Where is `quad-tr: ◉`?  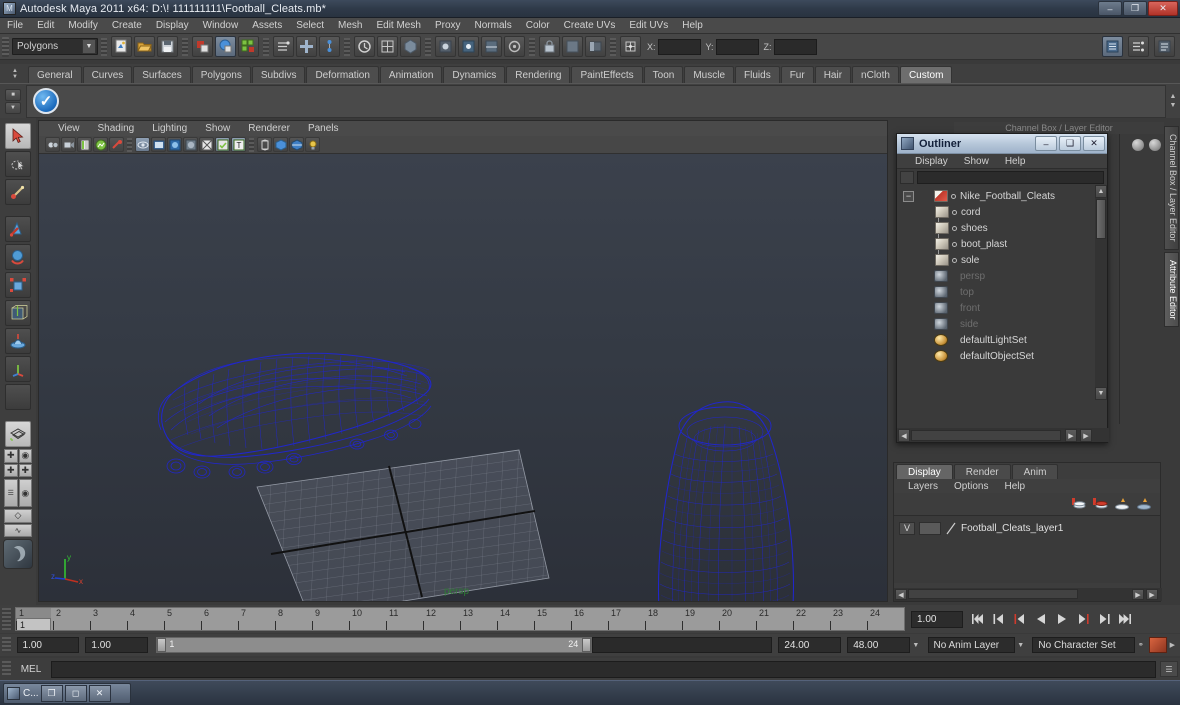 quad-tr: ◉ is located at coordinates (25, 456).